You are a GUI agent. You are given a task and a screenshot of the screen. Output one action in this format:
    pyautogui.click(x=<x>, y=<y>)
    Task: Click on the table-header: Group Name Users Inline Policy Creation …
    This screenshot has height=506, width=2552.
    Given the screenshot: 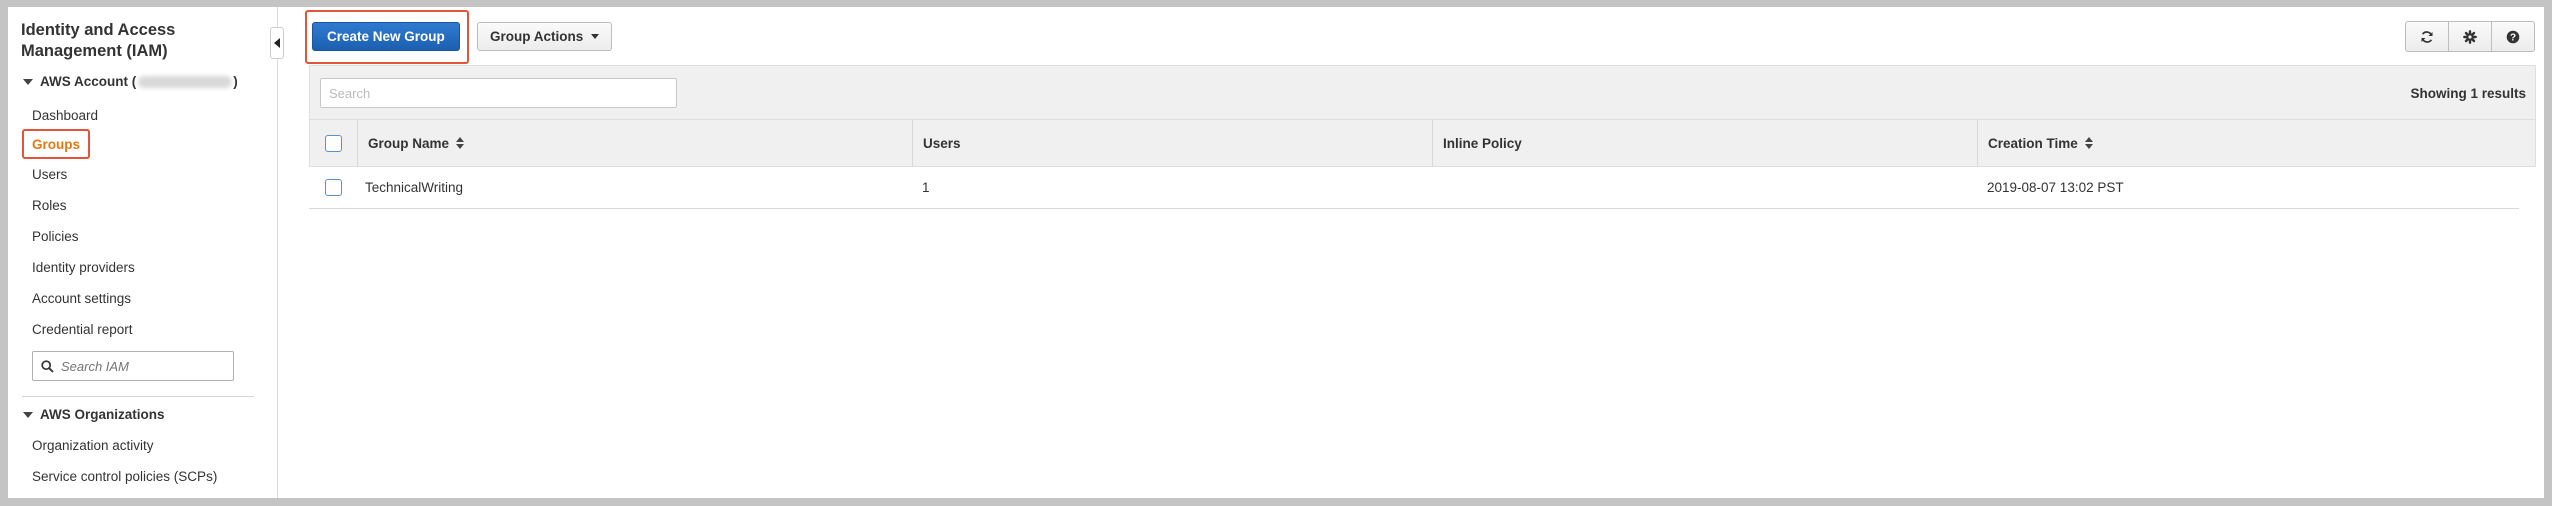 What is the action you would take?
    pyautogui.click(x=1422, y=143)
    